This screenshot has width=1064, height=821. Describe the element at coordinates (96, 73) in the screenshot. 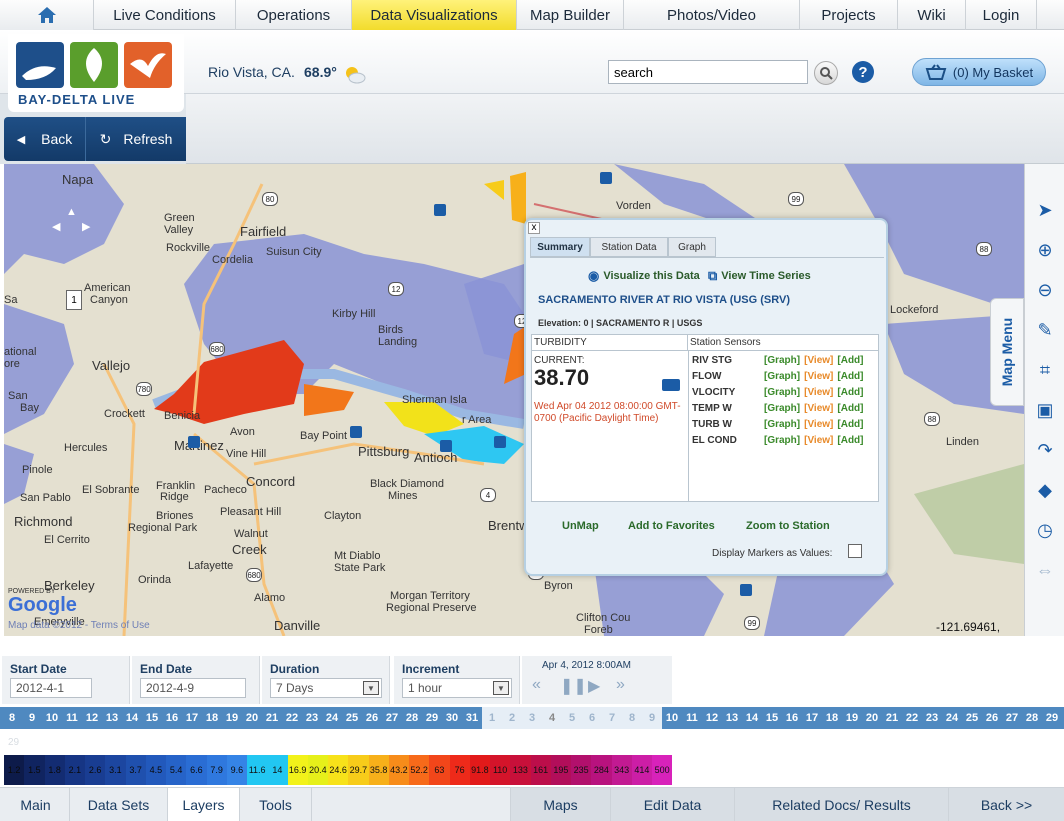

I see `bay-delta-live-logo: BAY-DELTA LIVE` at that location.